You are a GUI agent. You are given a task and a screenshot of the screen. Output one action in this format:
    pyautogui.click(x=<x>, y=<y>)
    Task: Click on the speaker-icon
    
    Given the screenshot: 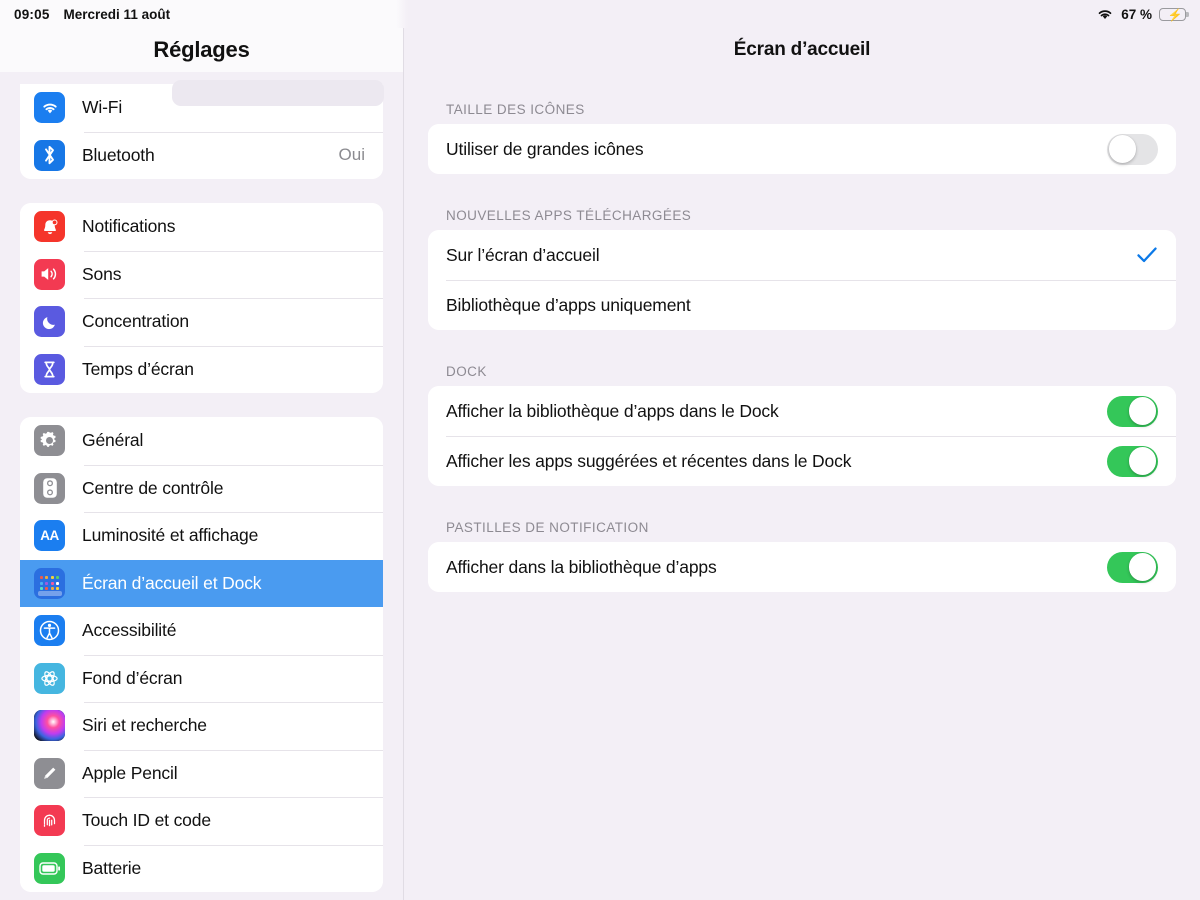 What is the action you would take?
    pyautogui.click(x=49, y=274)
    